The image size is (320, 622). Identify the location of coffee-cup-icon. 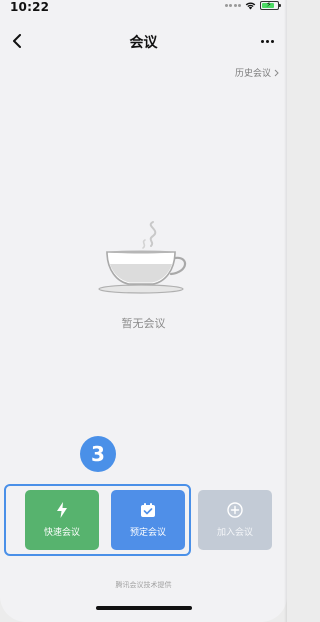
(142, 257).